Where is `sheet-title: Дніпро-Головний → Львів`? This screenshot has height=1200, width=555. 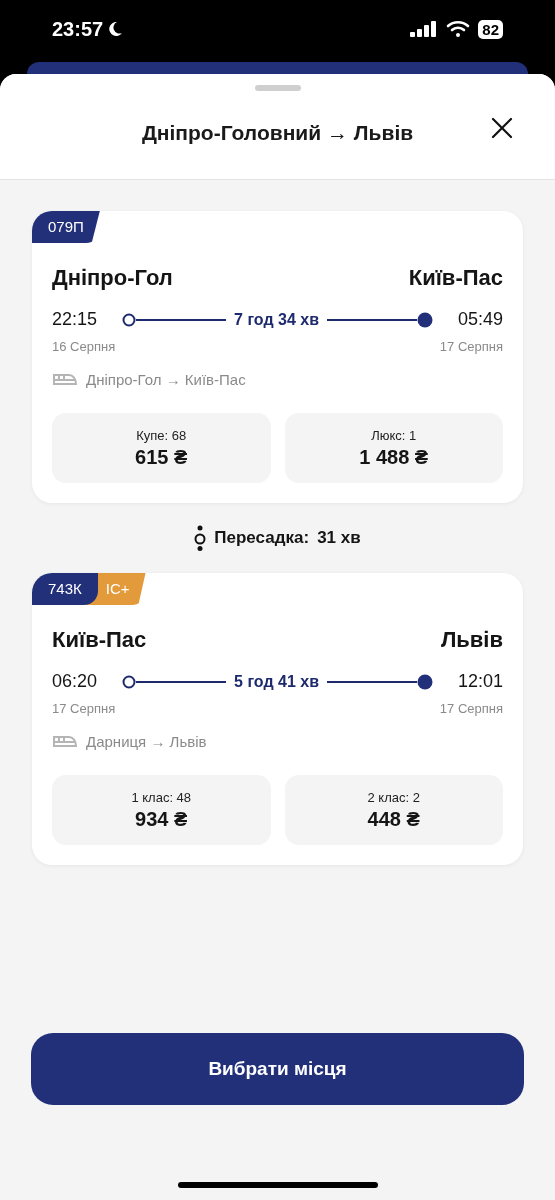 sheet-title: Дніпро-Головний → Львів is located at coordinates (277, 133).